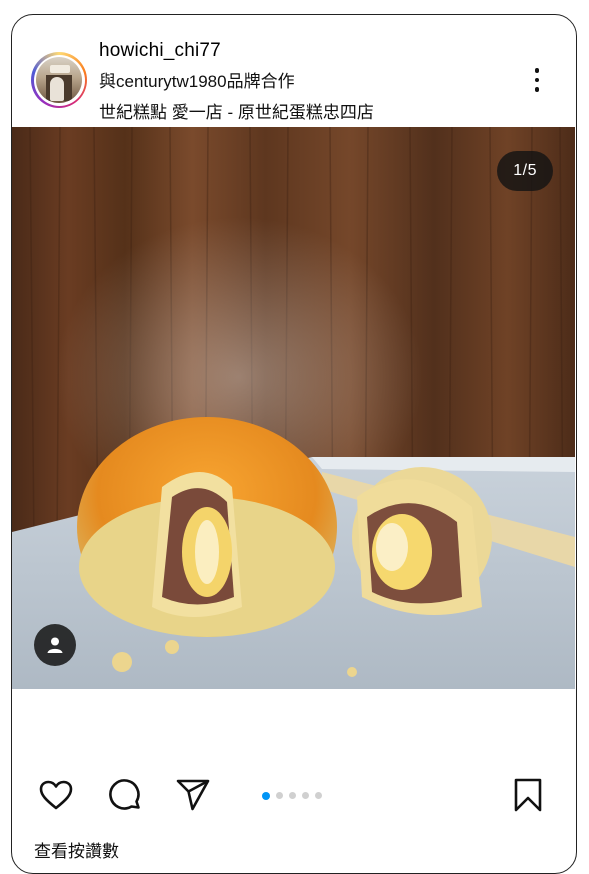  I want to click on send-icon, so click(193, 795).